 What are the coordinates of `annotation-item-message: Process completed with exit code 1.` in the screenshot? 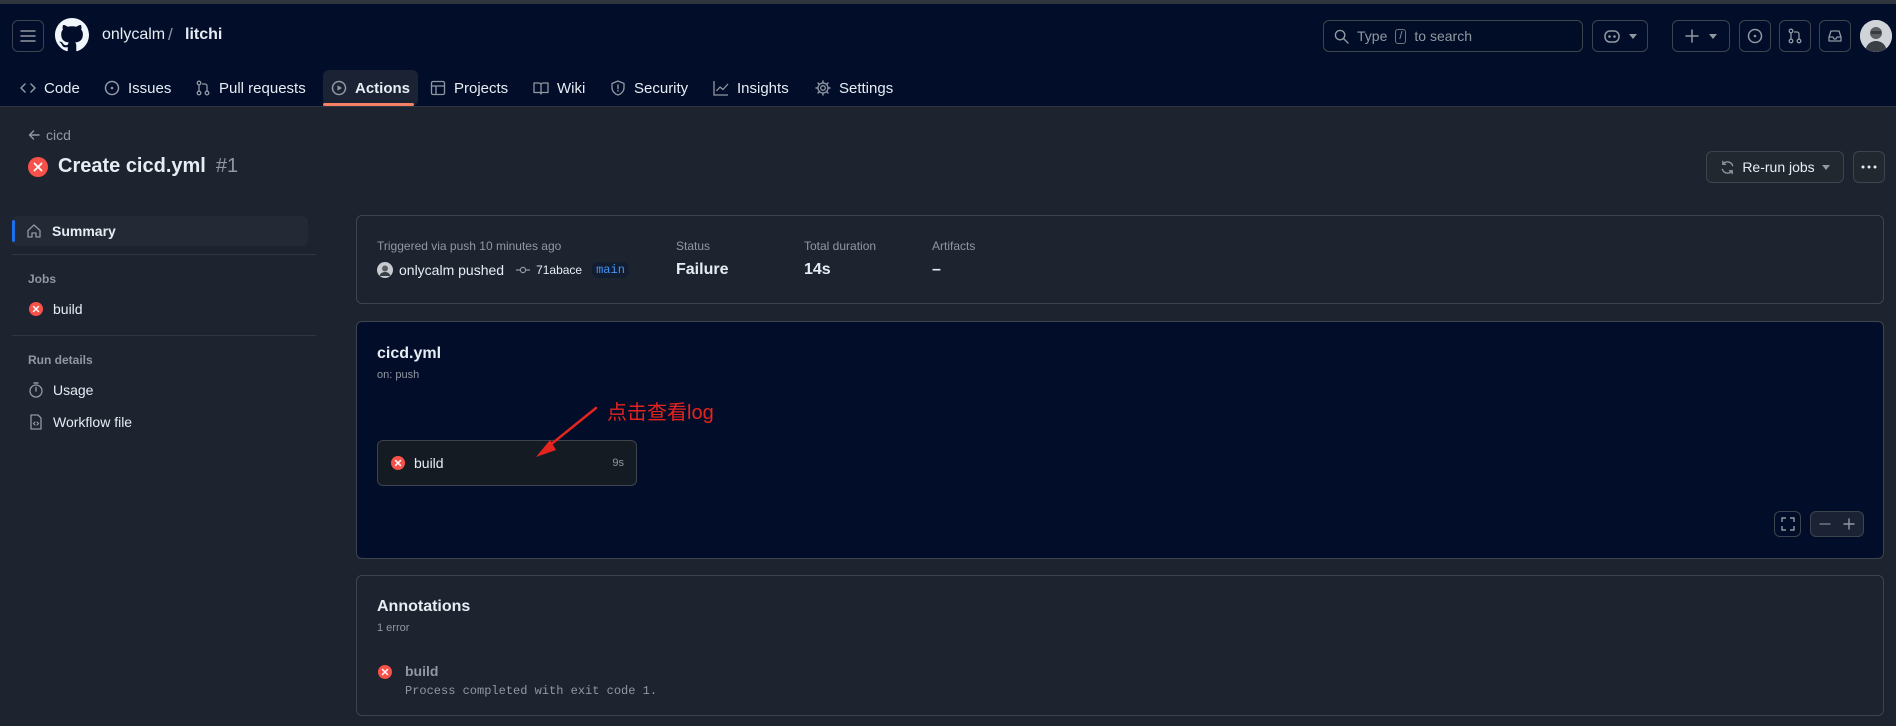 It's located at (531, 691).